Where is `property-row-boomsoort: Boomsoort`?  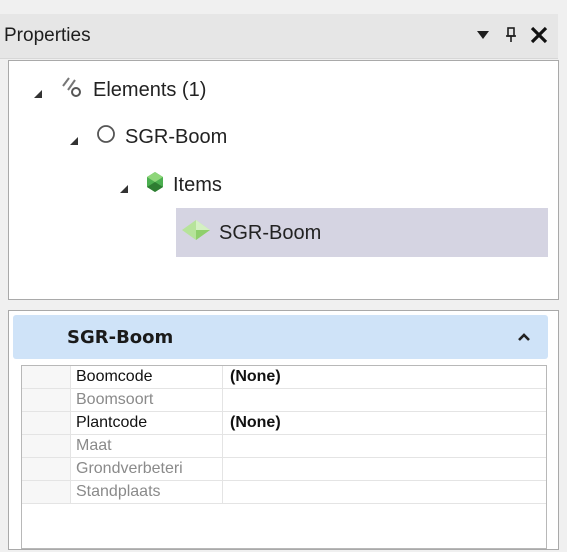
property-row-boomsoort: Boomsoort is located at coordinates (284, 400).